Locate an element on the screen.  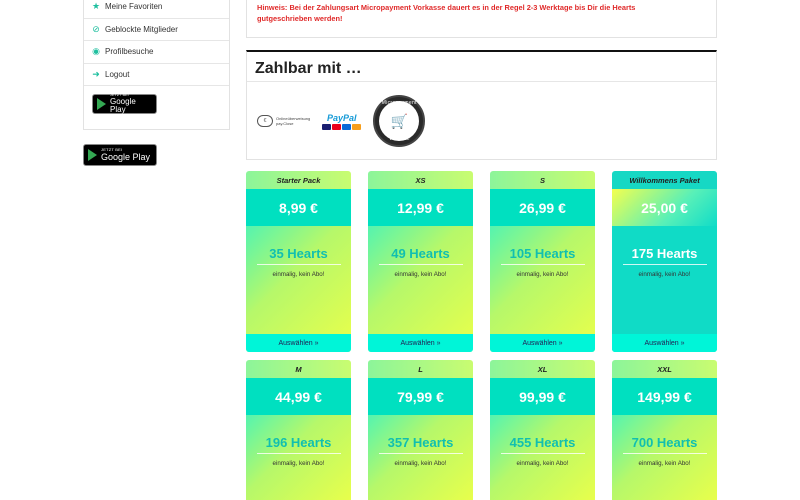
package-hearts: 700 Hearts is located at coordinates (664, 442).